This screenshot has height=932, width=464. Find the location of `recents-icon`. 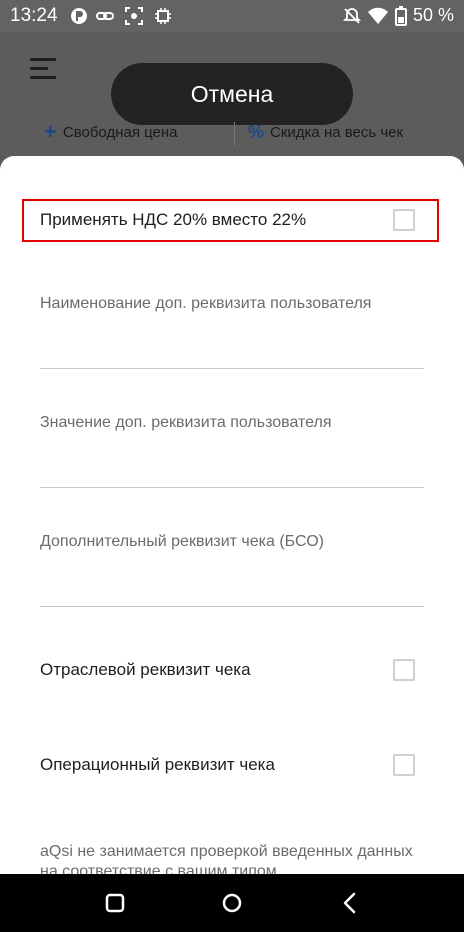

recents-icon is located at coordinates (115, 903).